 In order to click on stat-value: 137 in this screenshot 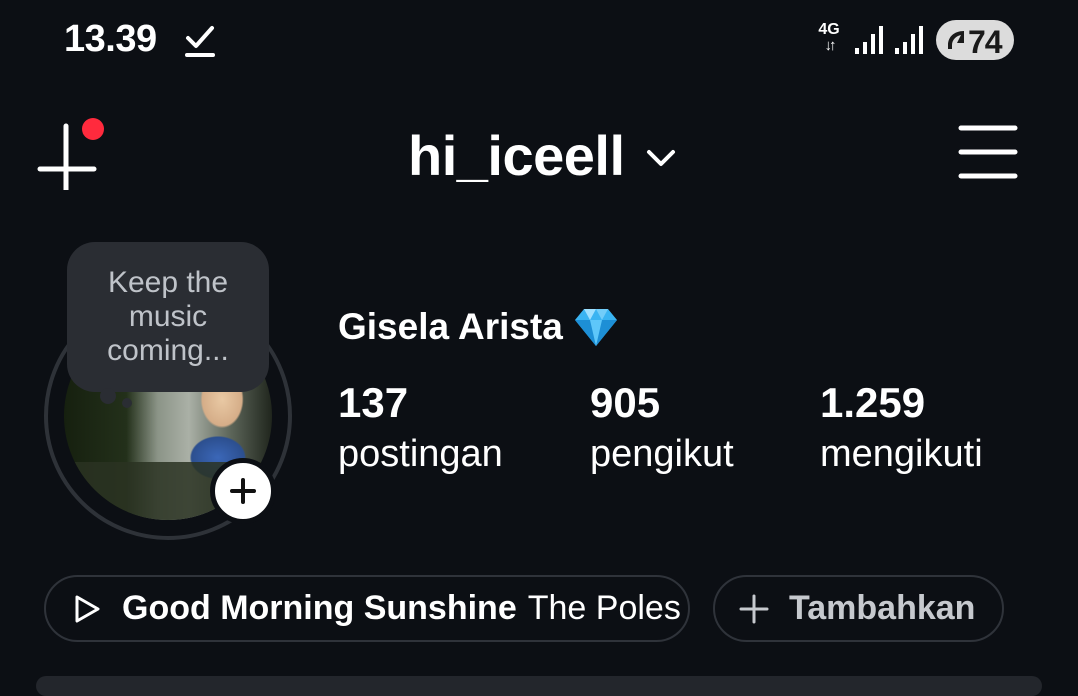, I will do `click(373, 402)`.